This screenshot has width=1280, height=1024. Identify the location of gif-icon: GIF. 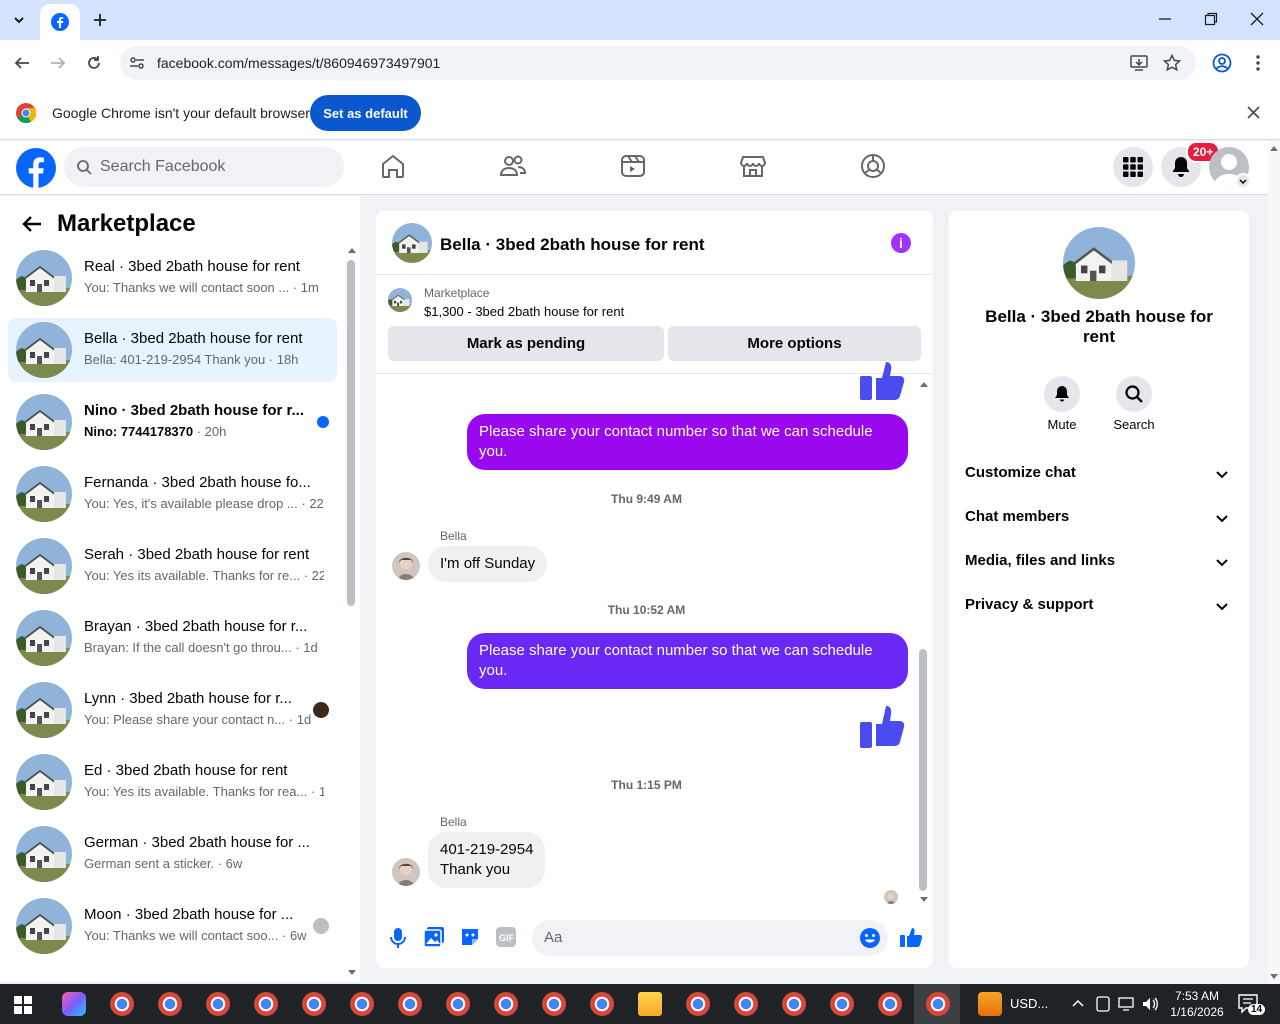
(506, 937).